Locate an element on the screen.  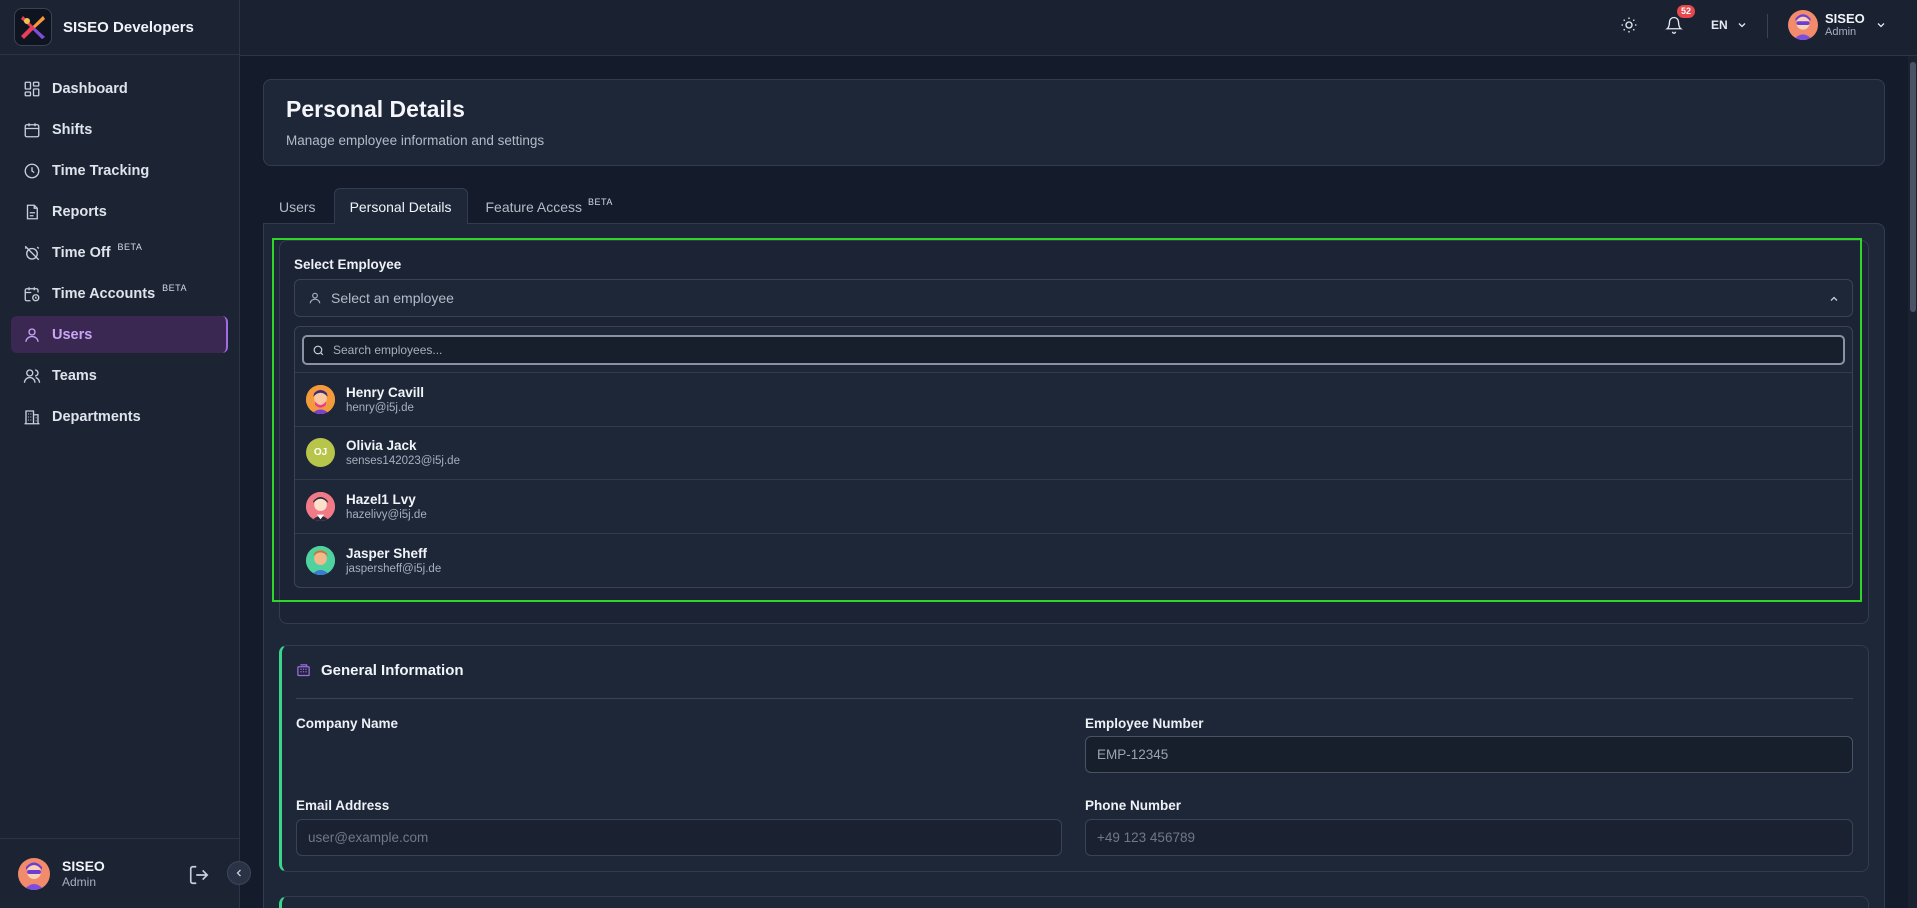
tab-label: Personal Details is located at coordinates (400, 206).